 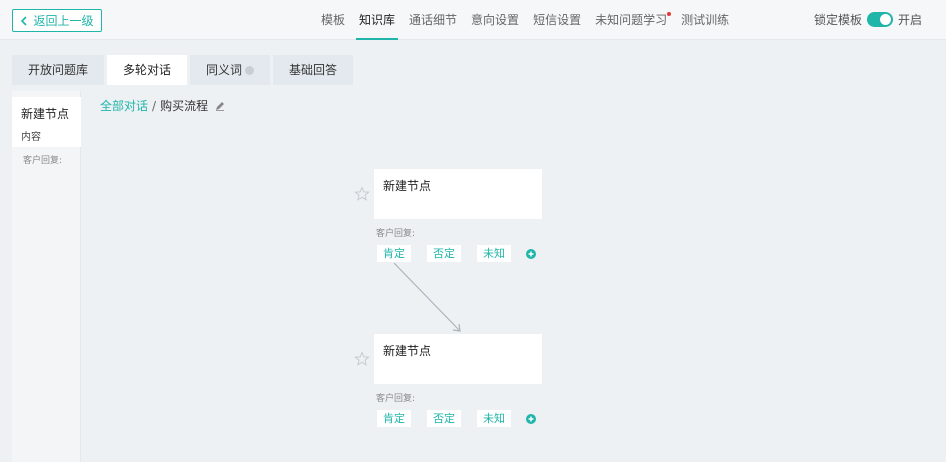 I want to click on sidebar-node-content: 内容, so click(x=31, y=137).